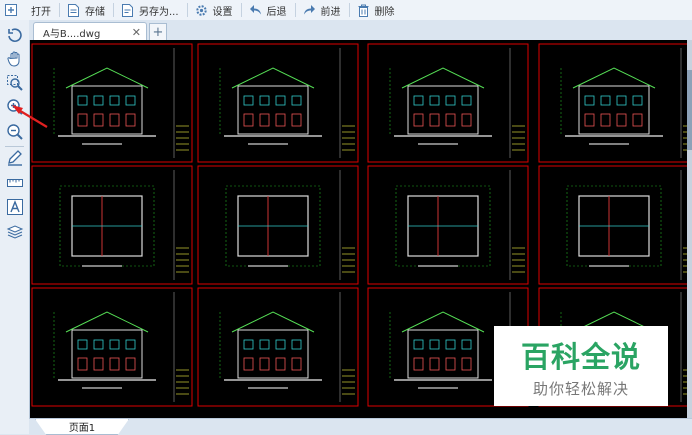 The image size is (692, 435). Describe the element at coordinates (14, 159) in the screenshot. I see `pen-tool` at that location.